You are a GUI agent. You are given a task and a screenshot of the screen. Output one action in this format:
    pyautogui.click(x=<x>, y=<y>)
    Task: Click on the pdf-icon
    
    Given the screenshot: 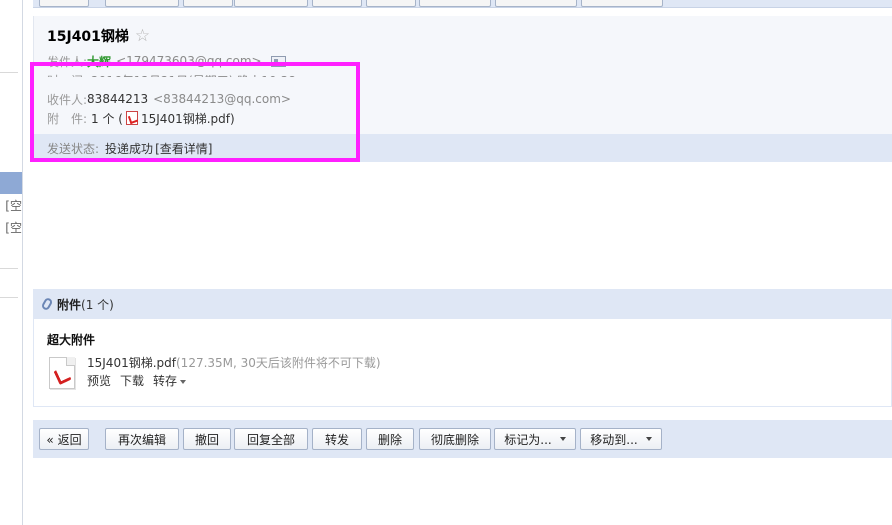 What is the action you would take?
    pyautogui.click(x=132, y=118)
    